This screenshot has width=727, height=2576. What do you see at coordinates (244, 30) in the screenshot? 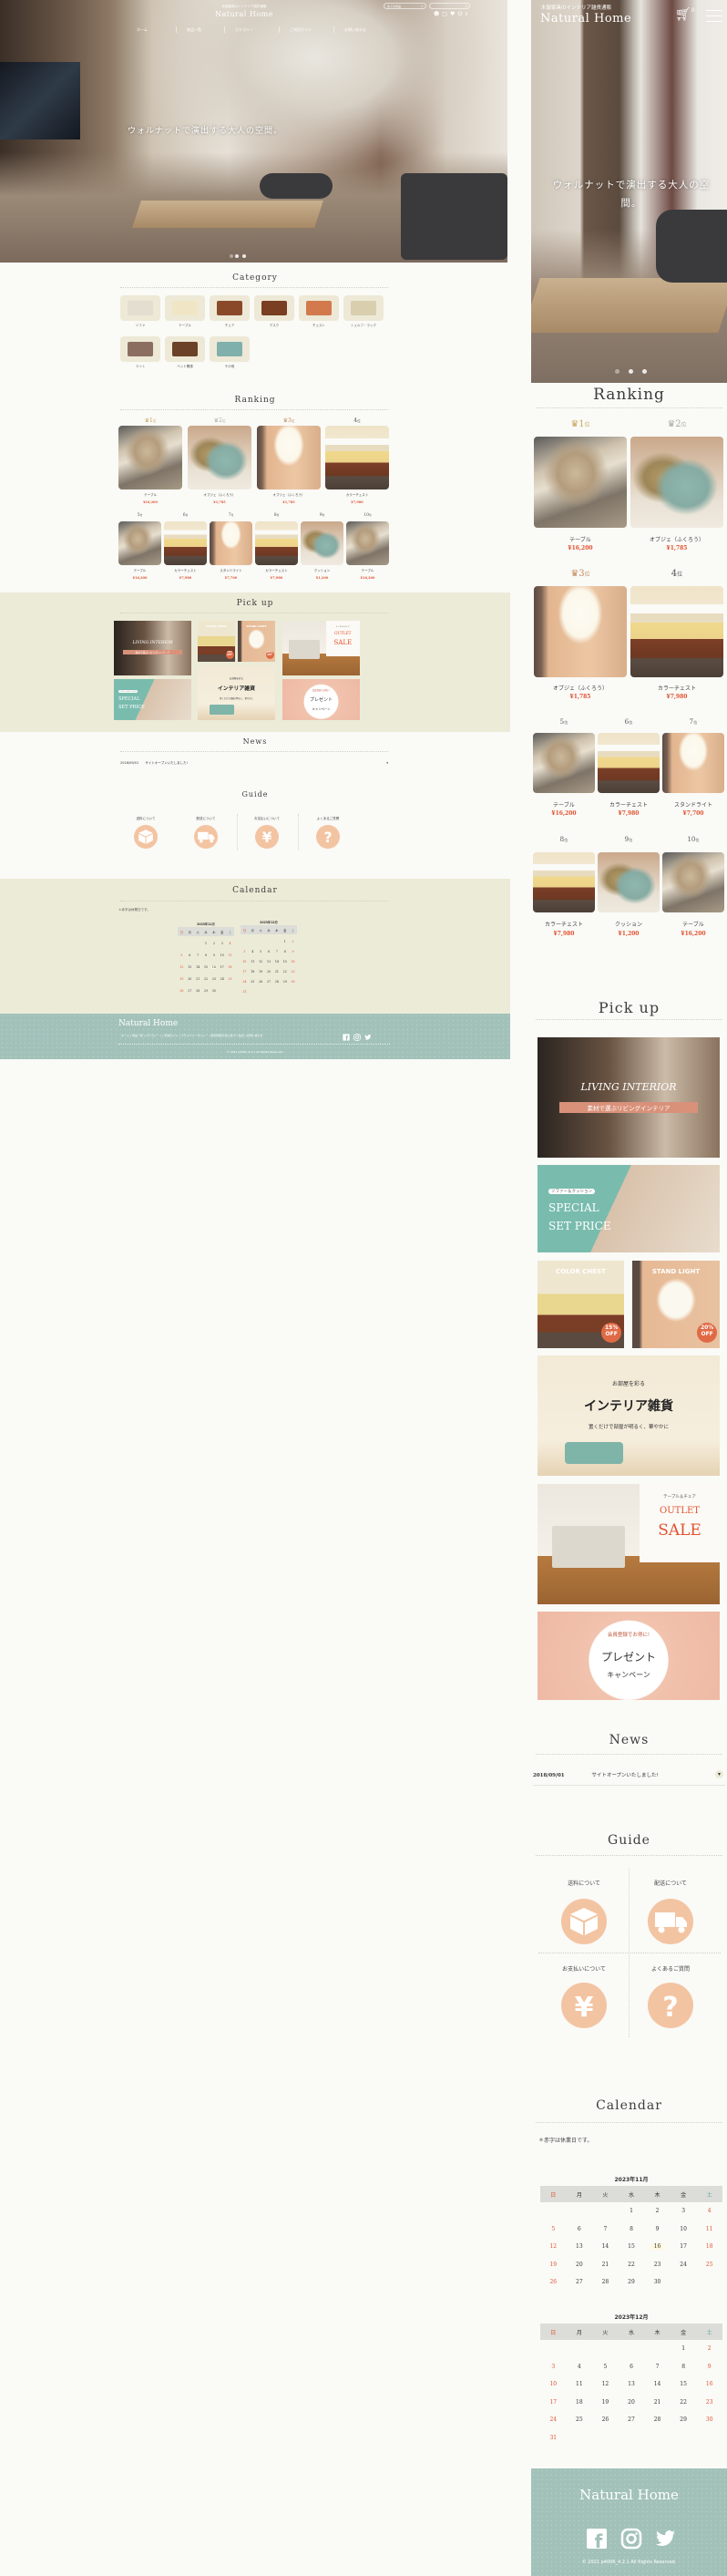
I see `nav-item: カテゴリー` at bounding box center [244, 30].